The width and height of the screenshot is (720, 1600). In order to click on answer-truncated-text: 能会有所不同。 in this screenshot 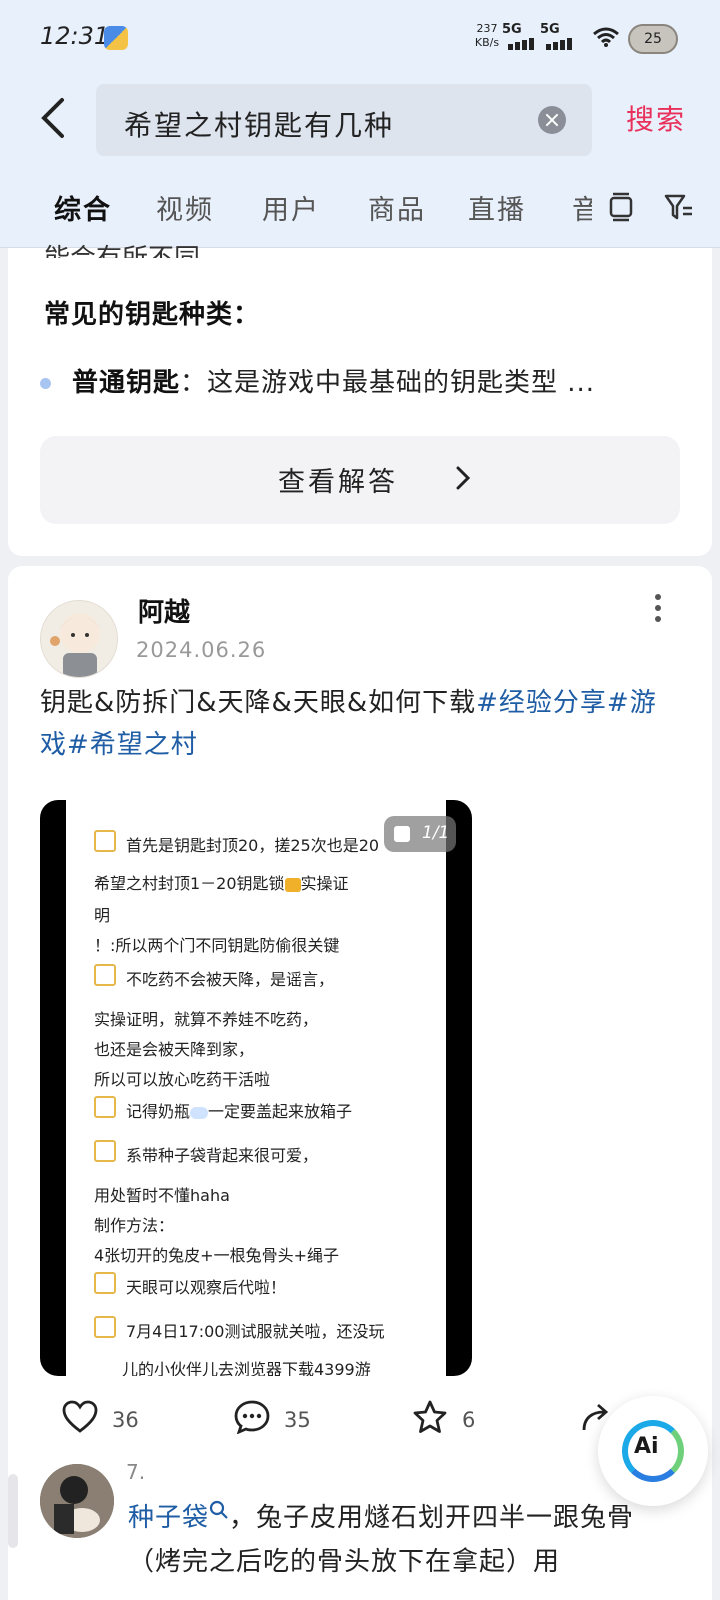, I will do `click(135, 248)`.